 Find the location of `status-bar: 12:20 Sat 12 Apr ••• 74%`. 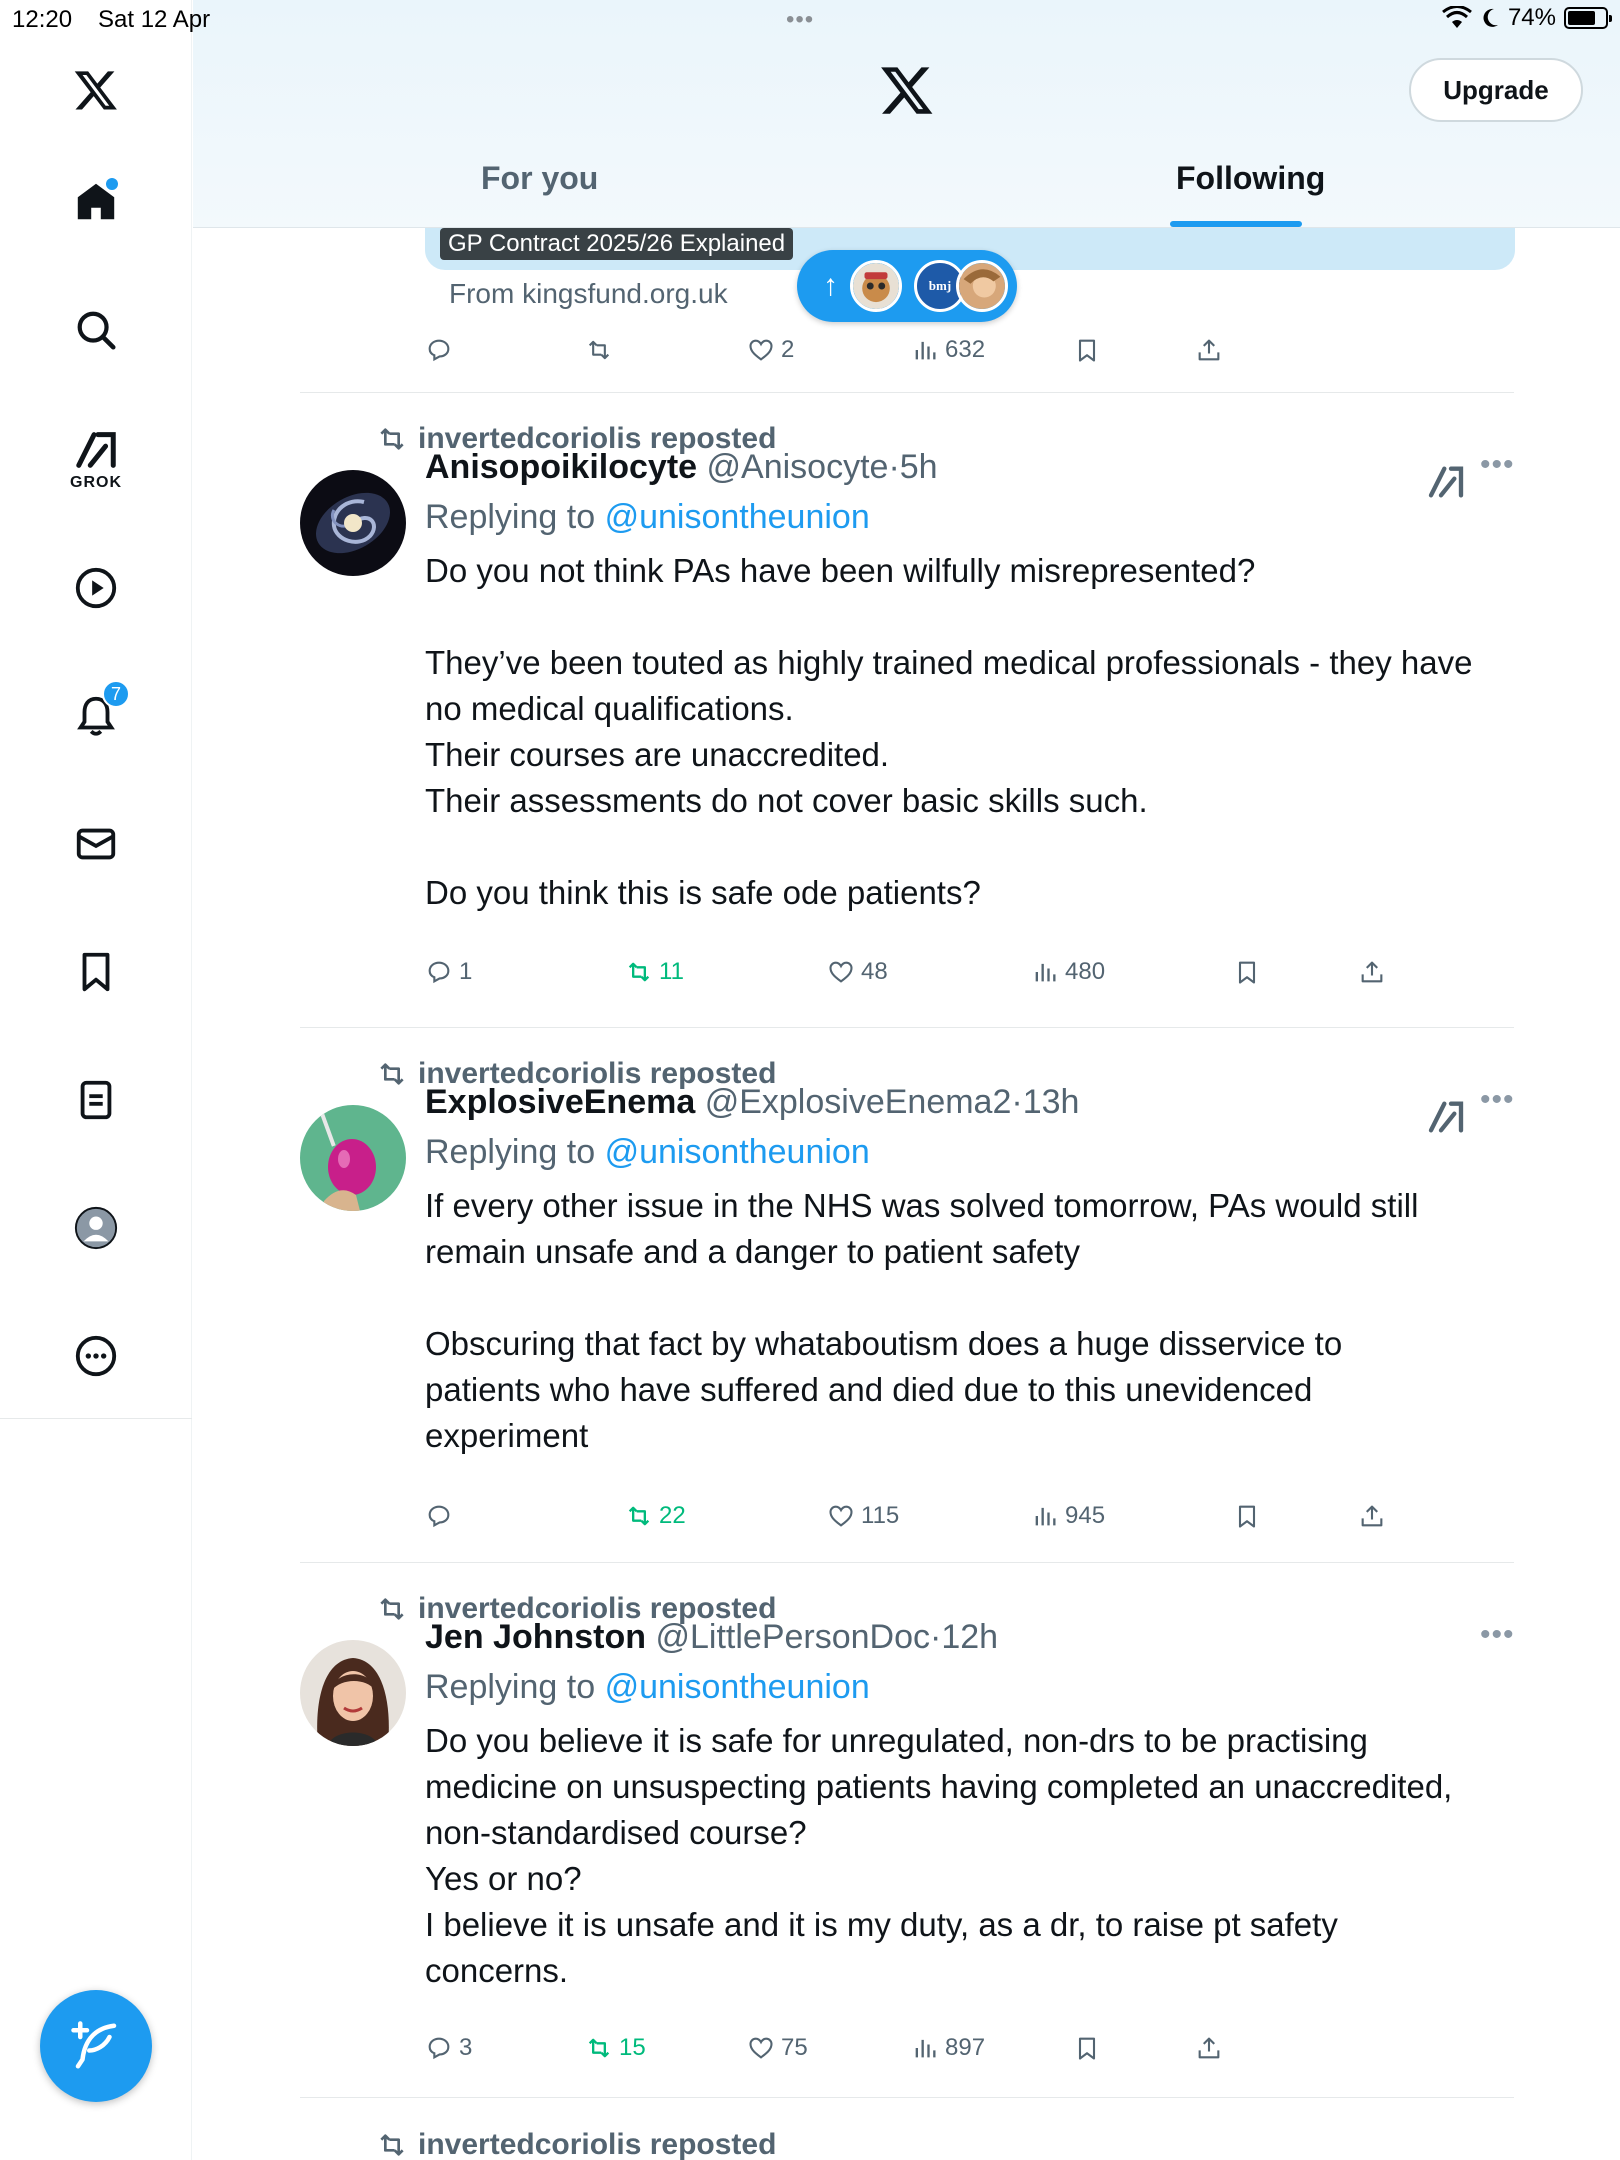

status-bar: 12:20 Sat 12 Apr ••• 74% is located at coordinates (810, 20).